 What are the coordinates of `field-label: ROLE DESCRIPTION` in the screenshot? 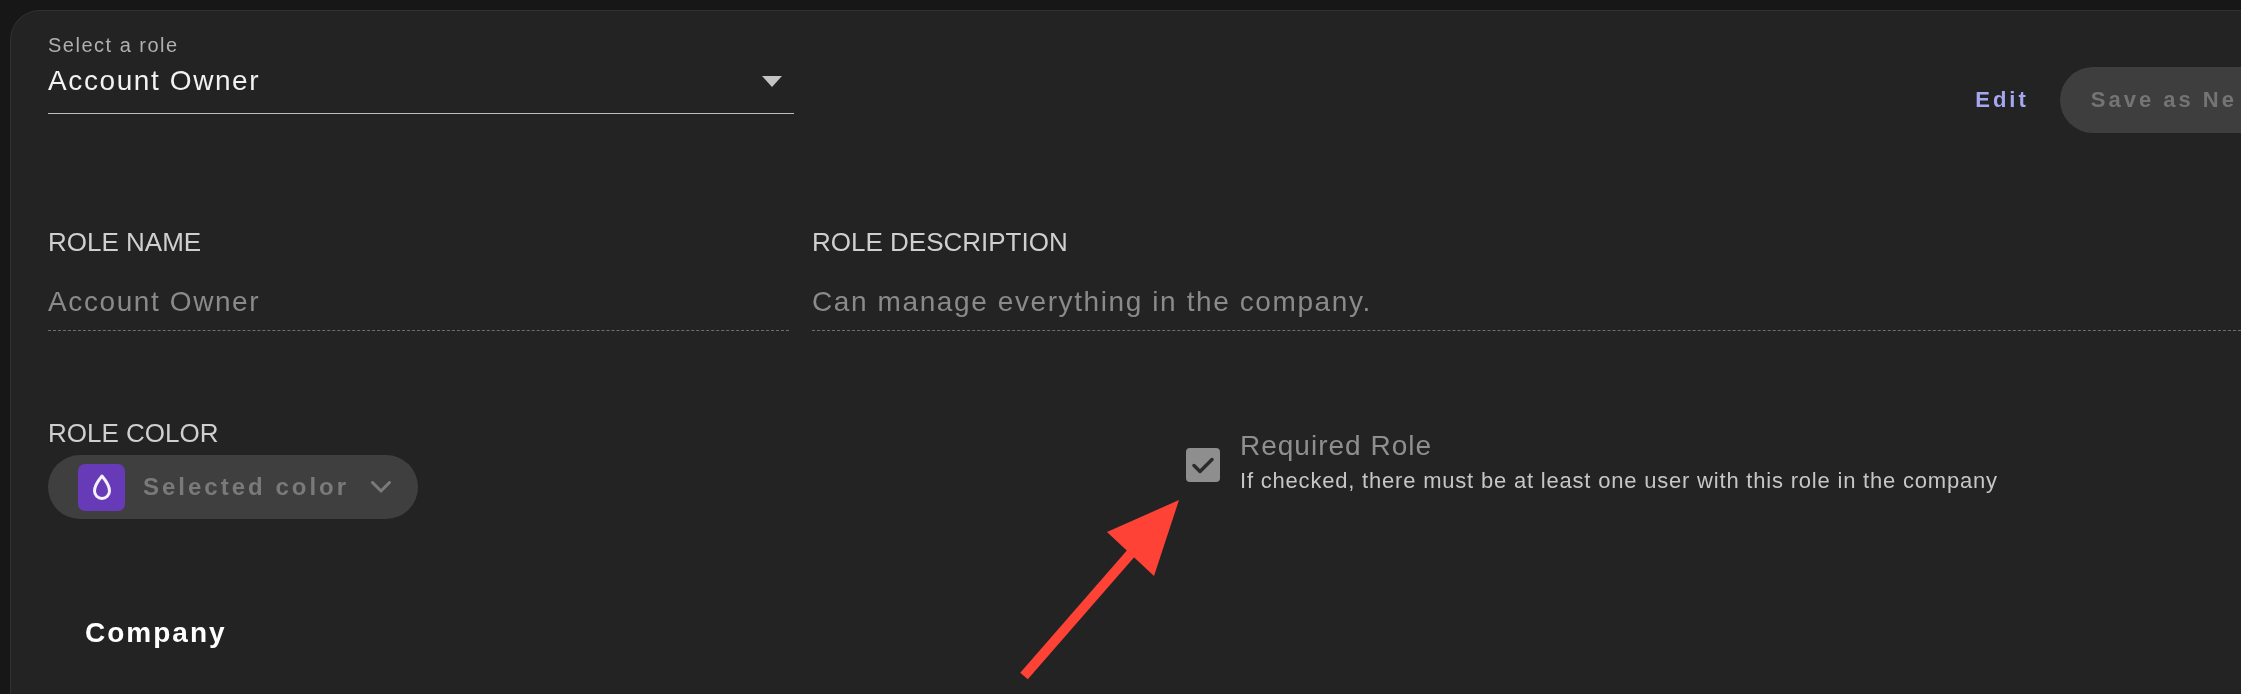 It's located at (940, 242).